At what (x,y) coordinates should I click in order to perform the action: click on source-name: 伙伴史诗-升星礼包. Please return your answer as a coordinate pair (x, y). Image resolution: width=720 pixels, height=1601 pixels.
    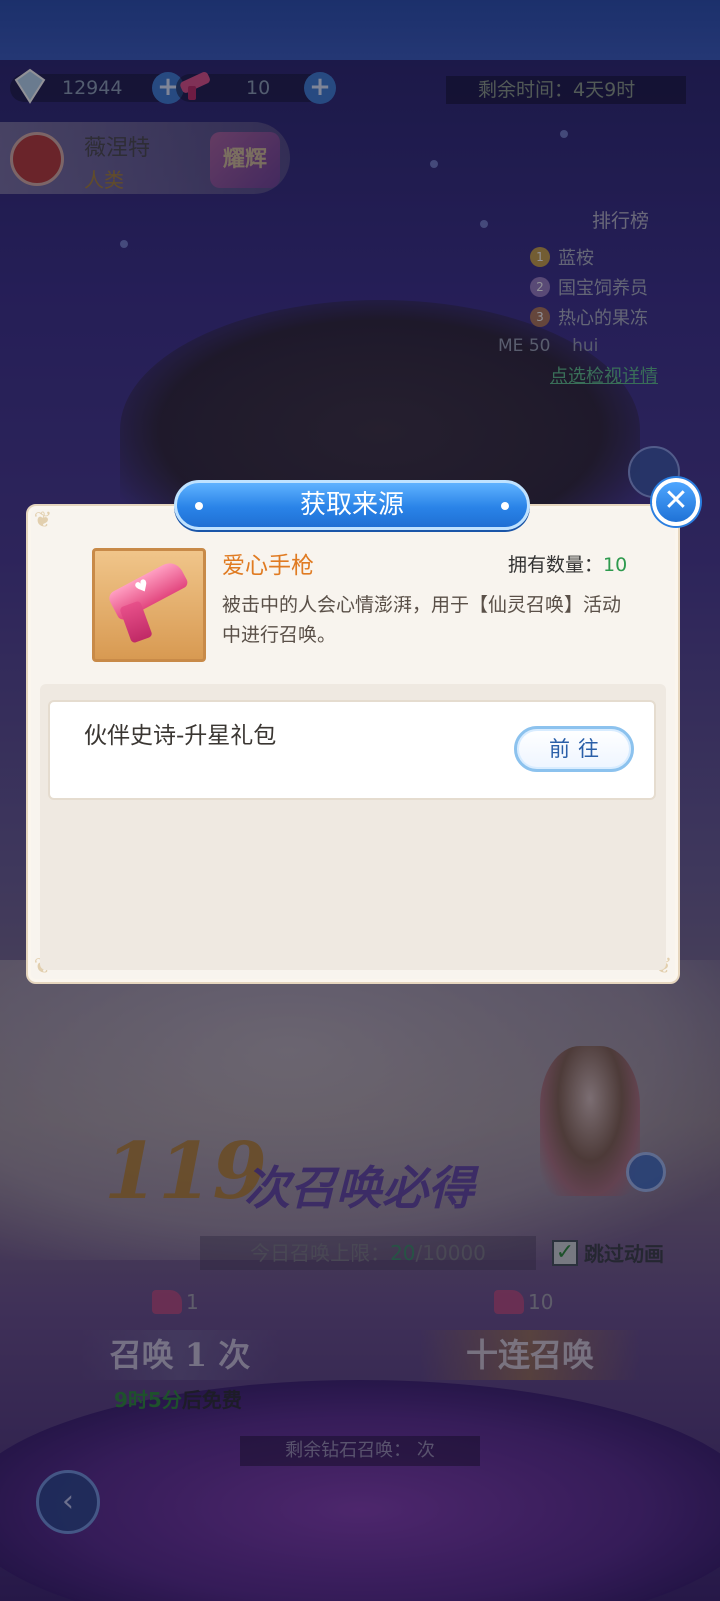
    Looking at the image, I should click on (180, 736).